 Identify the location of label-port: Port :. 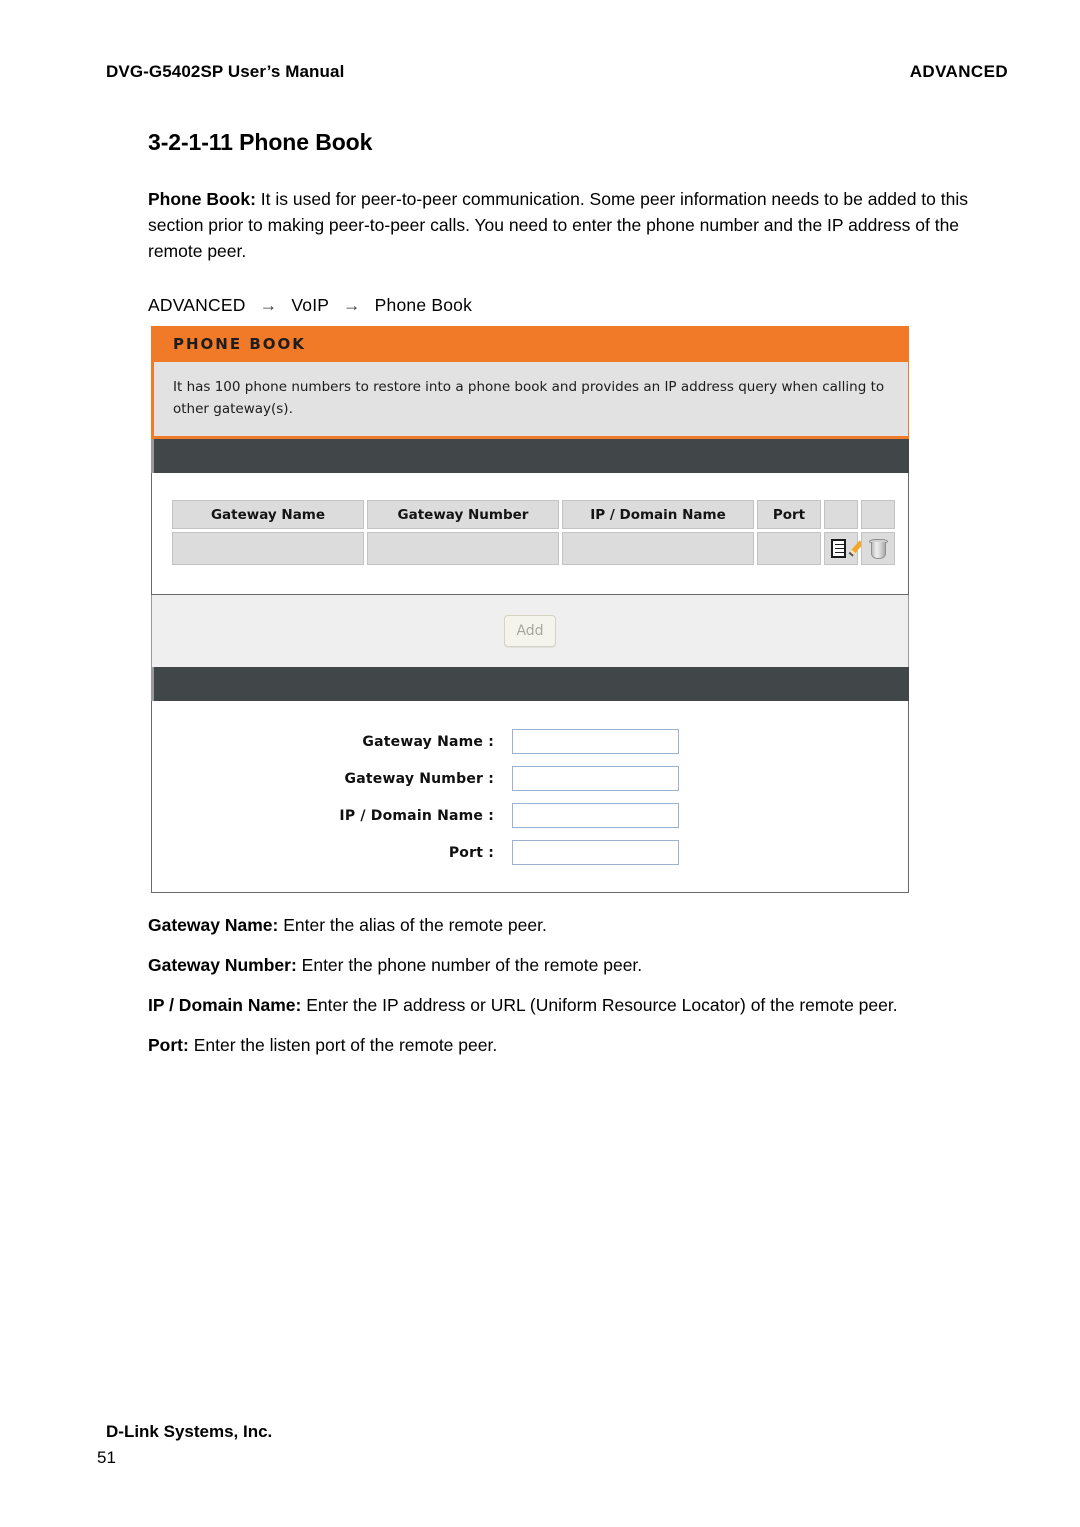
(471, 852).